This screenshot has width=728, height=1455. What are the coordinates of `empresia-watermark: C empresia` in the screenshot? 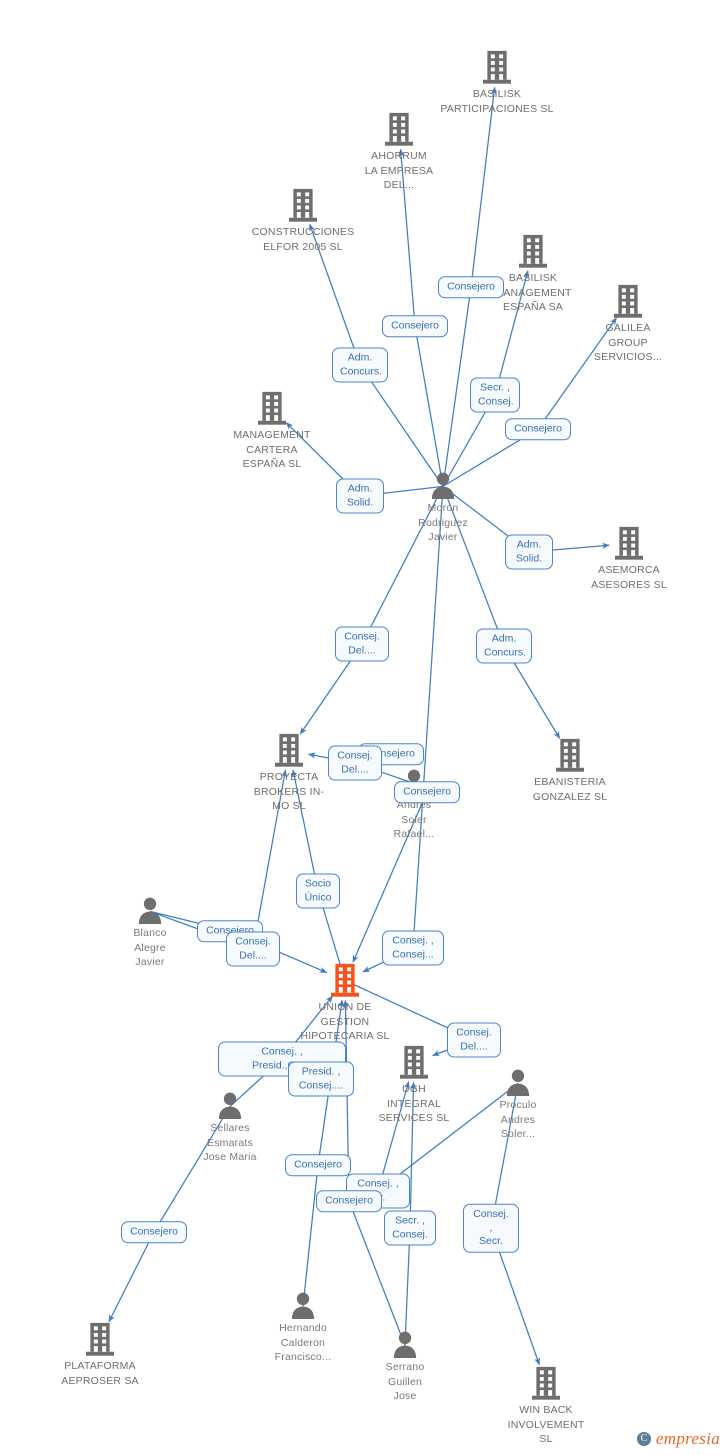 It's located at (678, 1439).